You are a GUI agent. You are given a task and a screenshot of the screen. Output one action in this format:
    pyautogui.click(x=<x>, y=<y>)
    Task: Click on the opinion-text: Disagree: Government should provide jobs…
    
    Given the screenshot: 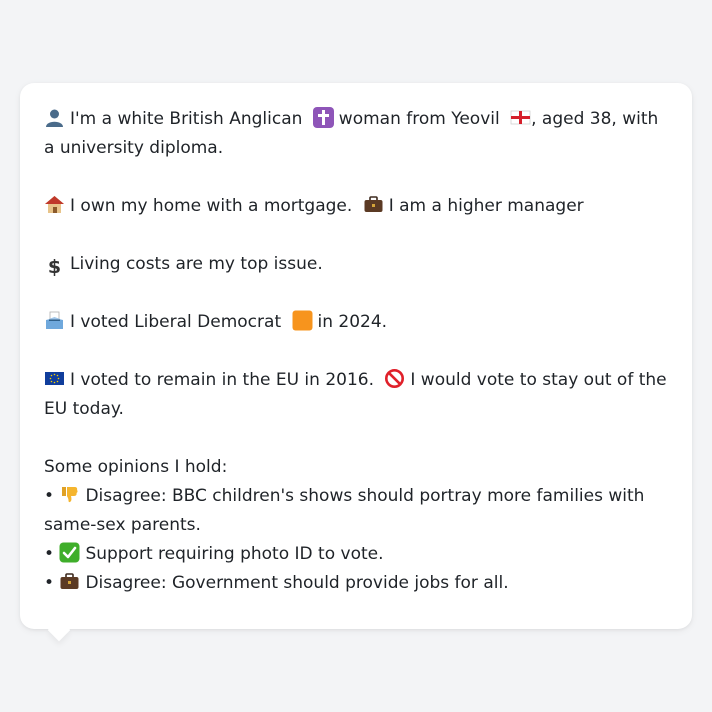 What is the action you would take?
    pyautogui.click(x=297, y=583)
    